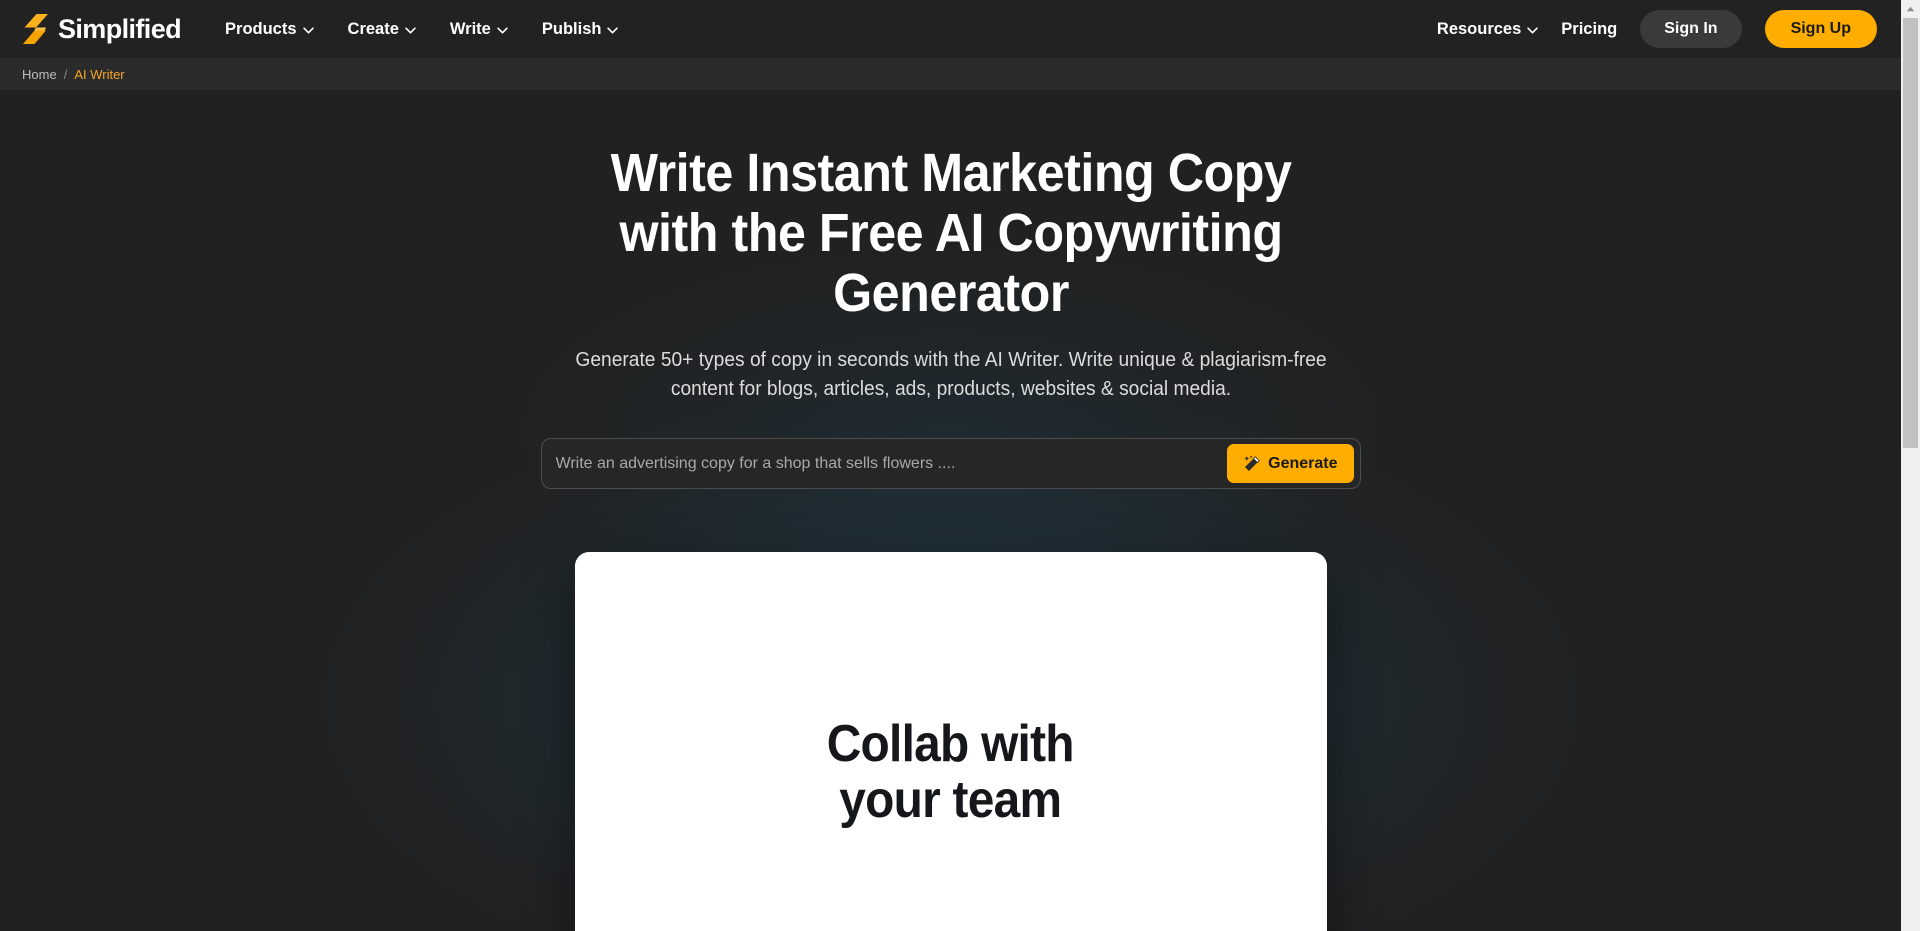 This screenshot has width=1920, height=931. I want to click on nav-item-write: Write, so click(479, 29).